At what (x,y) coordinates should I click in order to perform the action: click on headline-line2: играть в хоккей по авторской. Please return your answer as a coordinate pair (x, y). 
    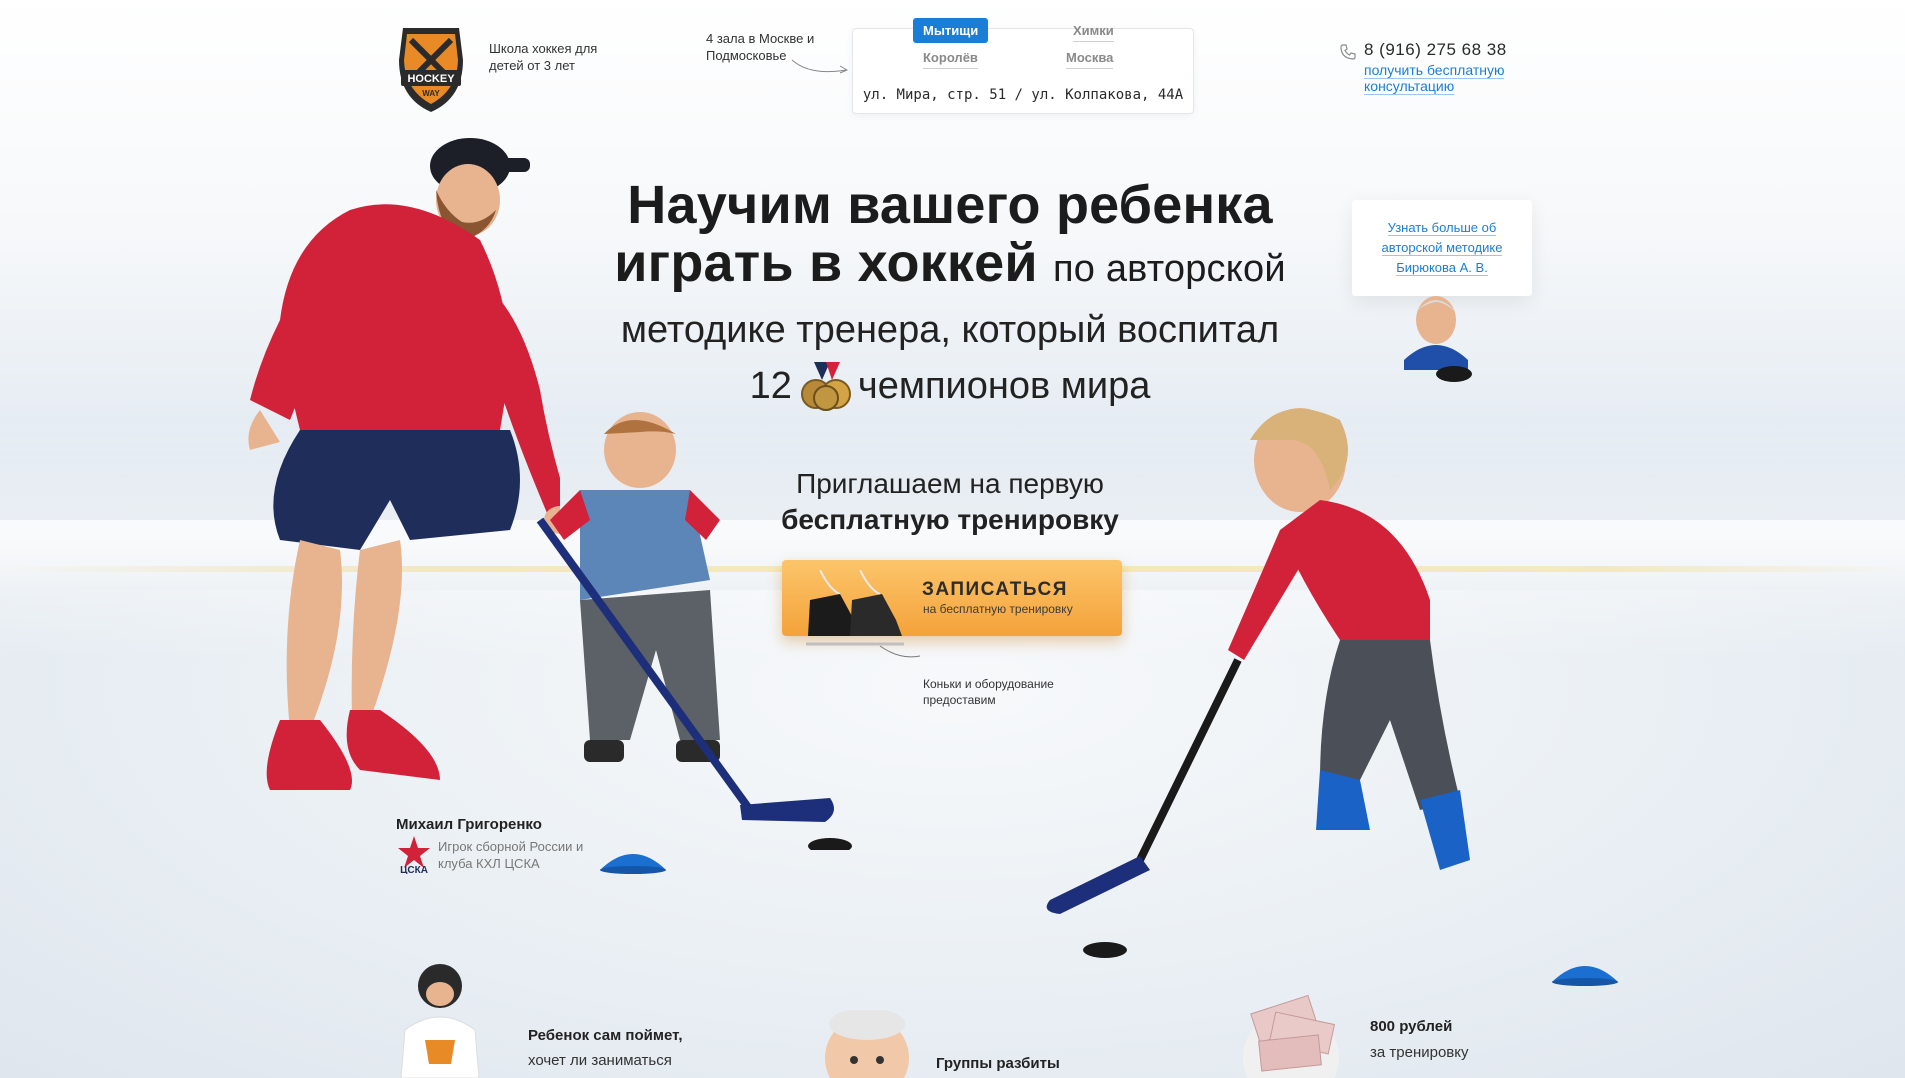
    Looking at the image, I should click on (950, 266).